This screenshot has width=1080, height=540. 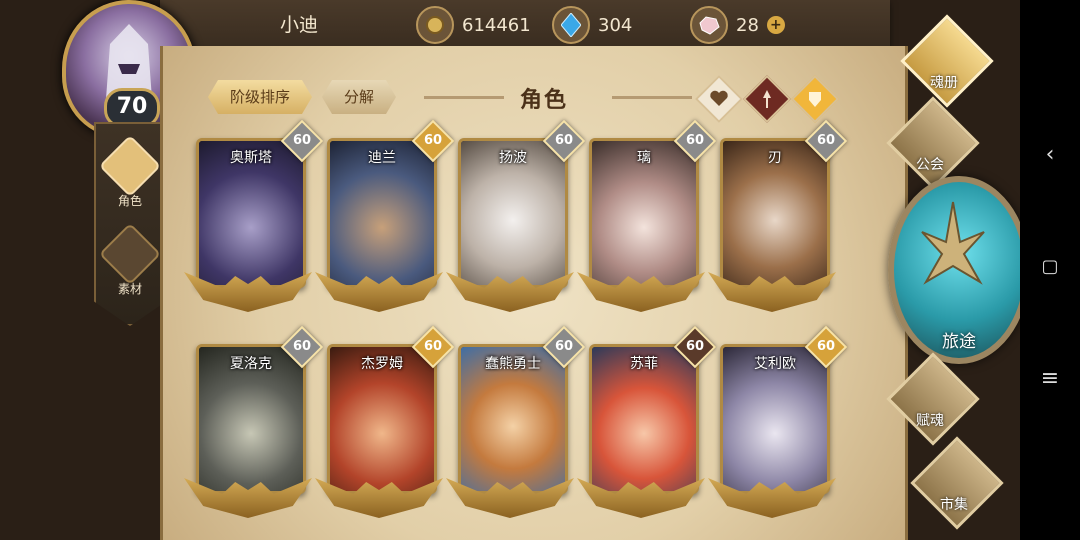 I want to click on heart-icon, so click(x=719, y=98).